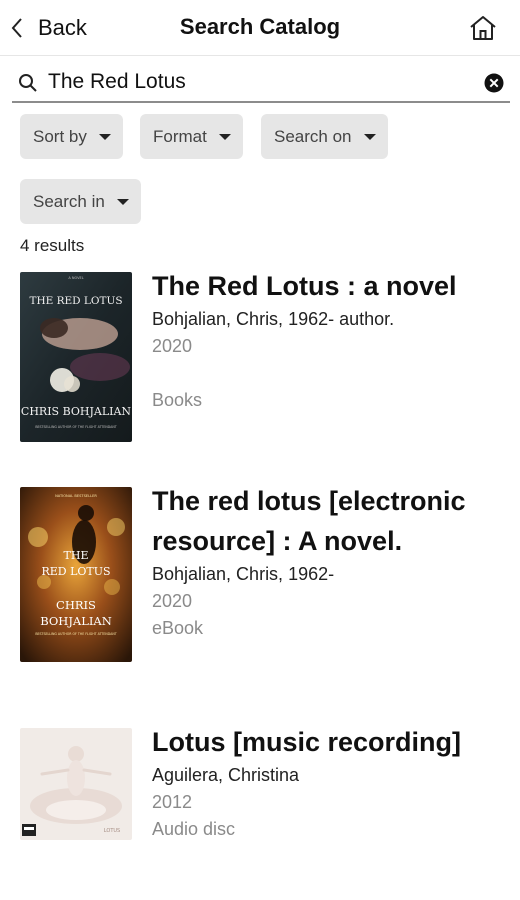 Image resolution: width=520 pixels, height=900 pixels. Describe the element at coordinates (76, 555) in the screenshot. I see `cover-title-1: THE` at that location.